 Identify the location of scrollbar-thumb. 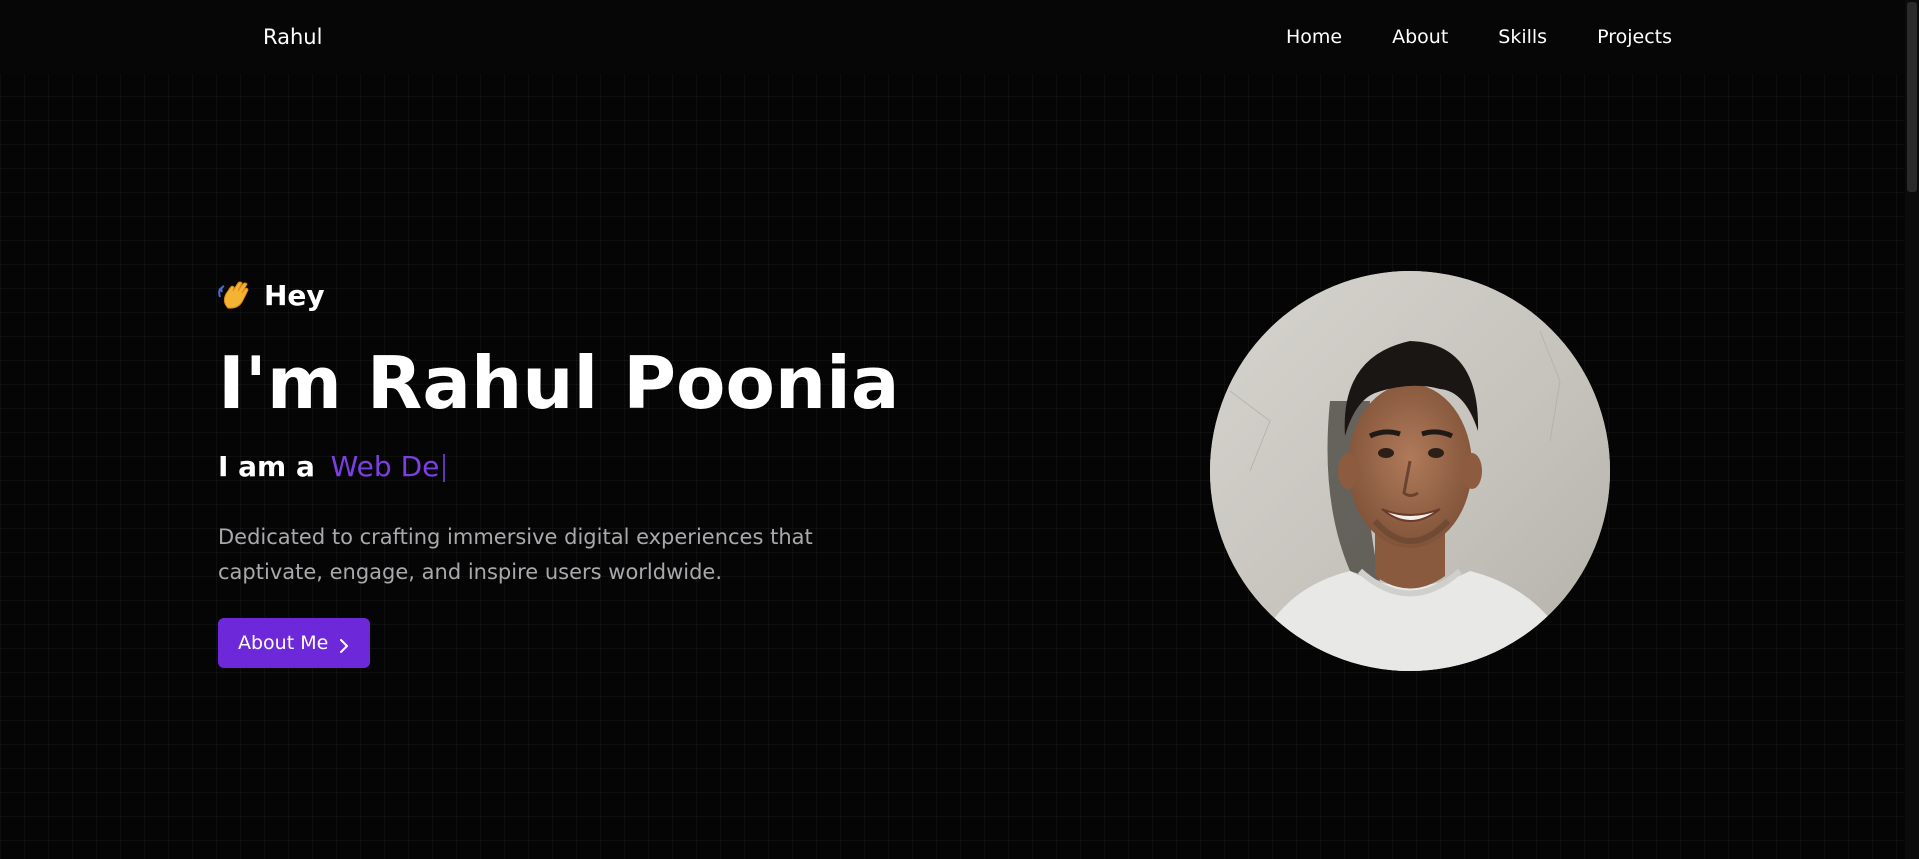
(1912, 97).